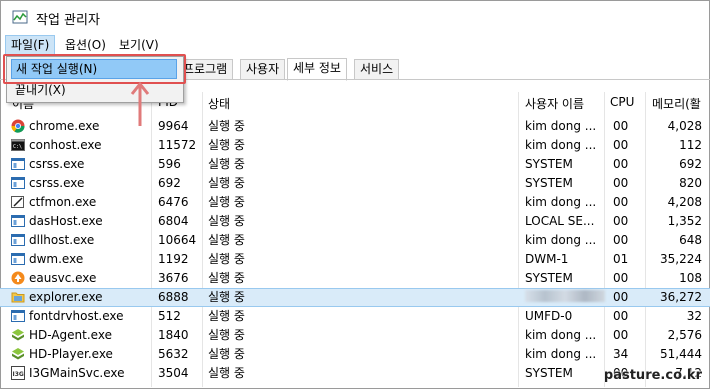  I want to click on process-memory: 692, so click(690, 164).